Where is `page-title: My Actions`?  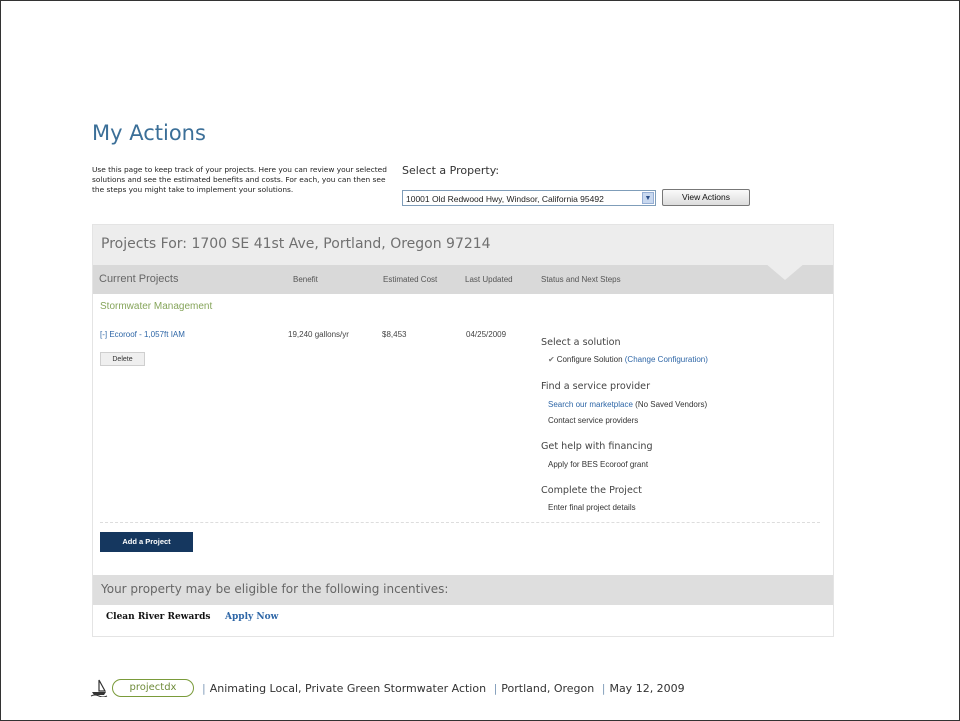
page-title: My Actions is located at coordinates (149, 133).